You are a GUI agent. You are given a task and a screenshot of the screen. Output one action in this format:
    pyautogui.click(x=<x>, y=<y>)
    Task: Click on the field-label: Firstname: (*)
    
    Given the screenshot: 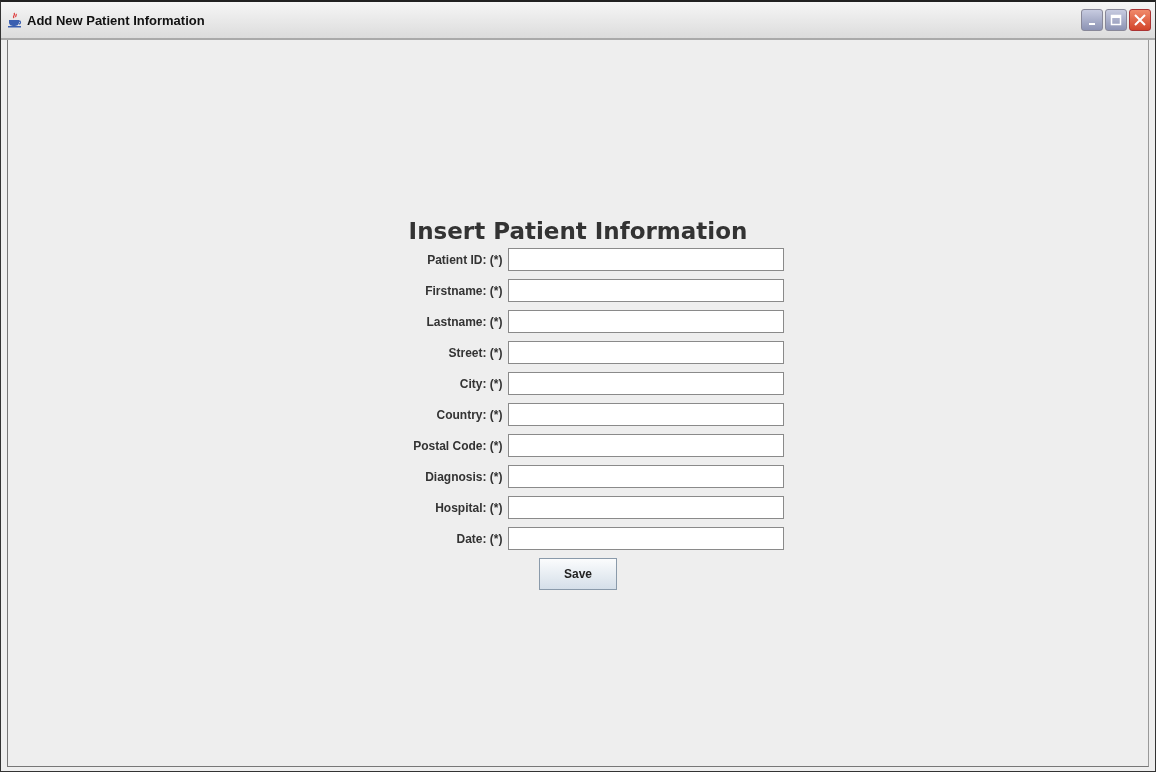 What is the action you would take?
    pyautogui.click(x=463, y=290)
    